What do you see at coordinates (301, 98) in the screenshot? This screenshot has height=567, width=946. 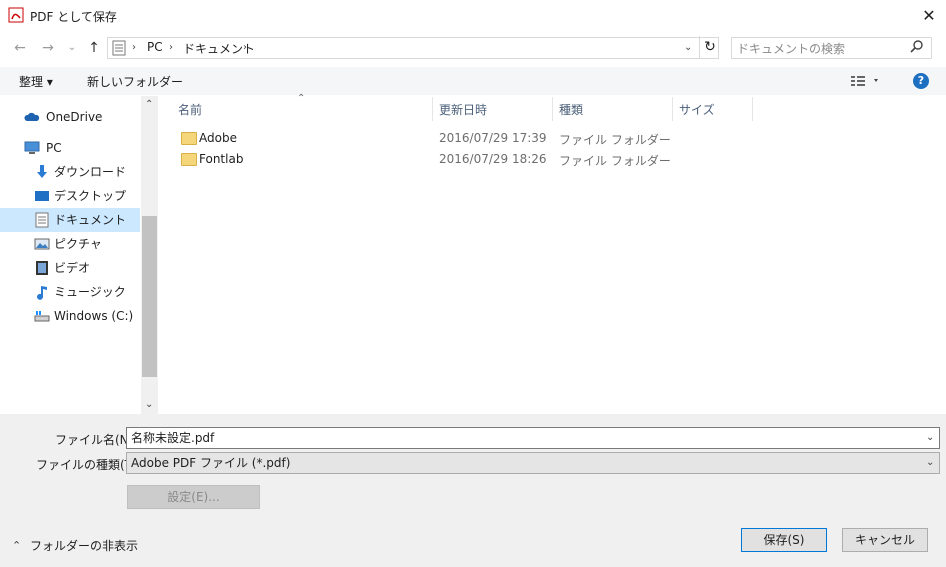 I see `sort-up-icon: ⌃` at bounding box center [301, 98].